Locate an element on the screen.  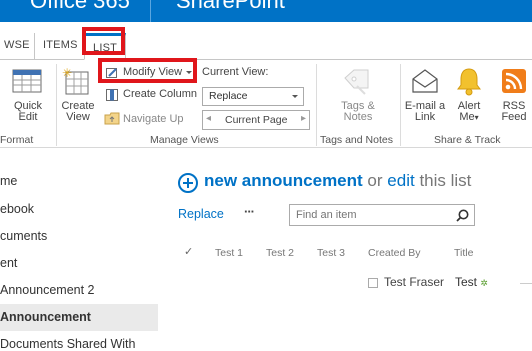
alert-me-label-2: Me is located at coordinates (467, 117).